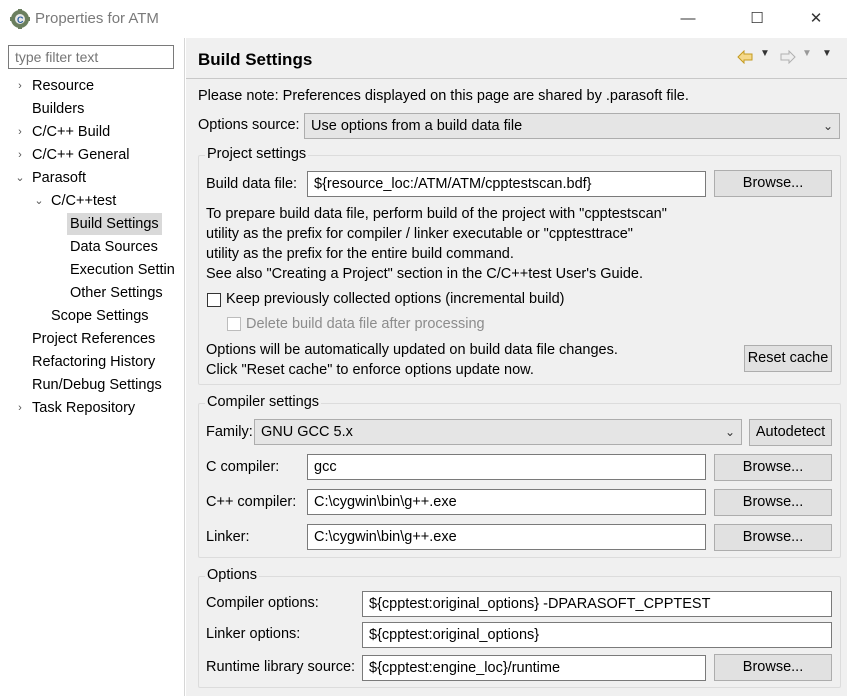 The height and width of the screenshot is (696, 847). I want to click on c-compiler-label: C compiler:, so click(243, 467).